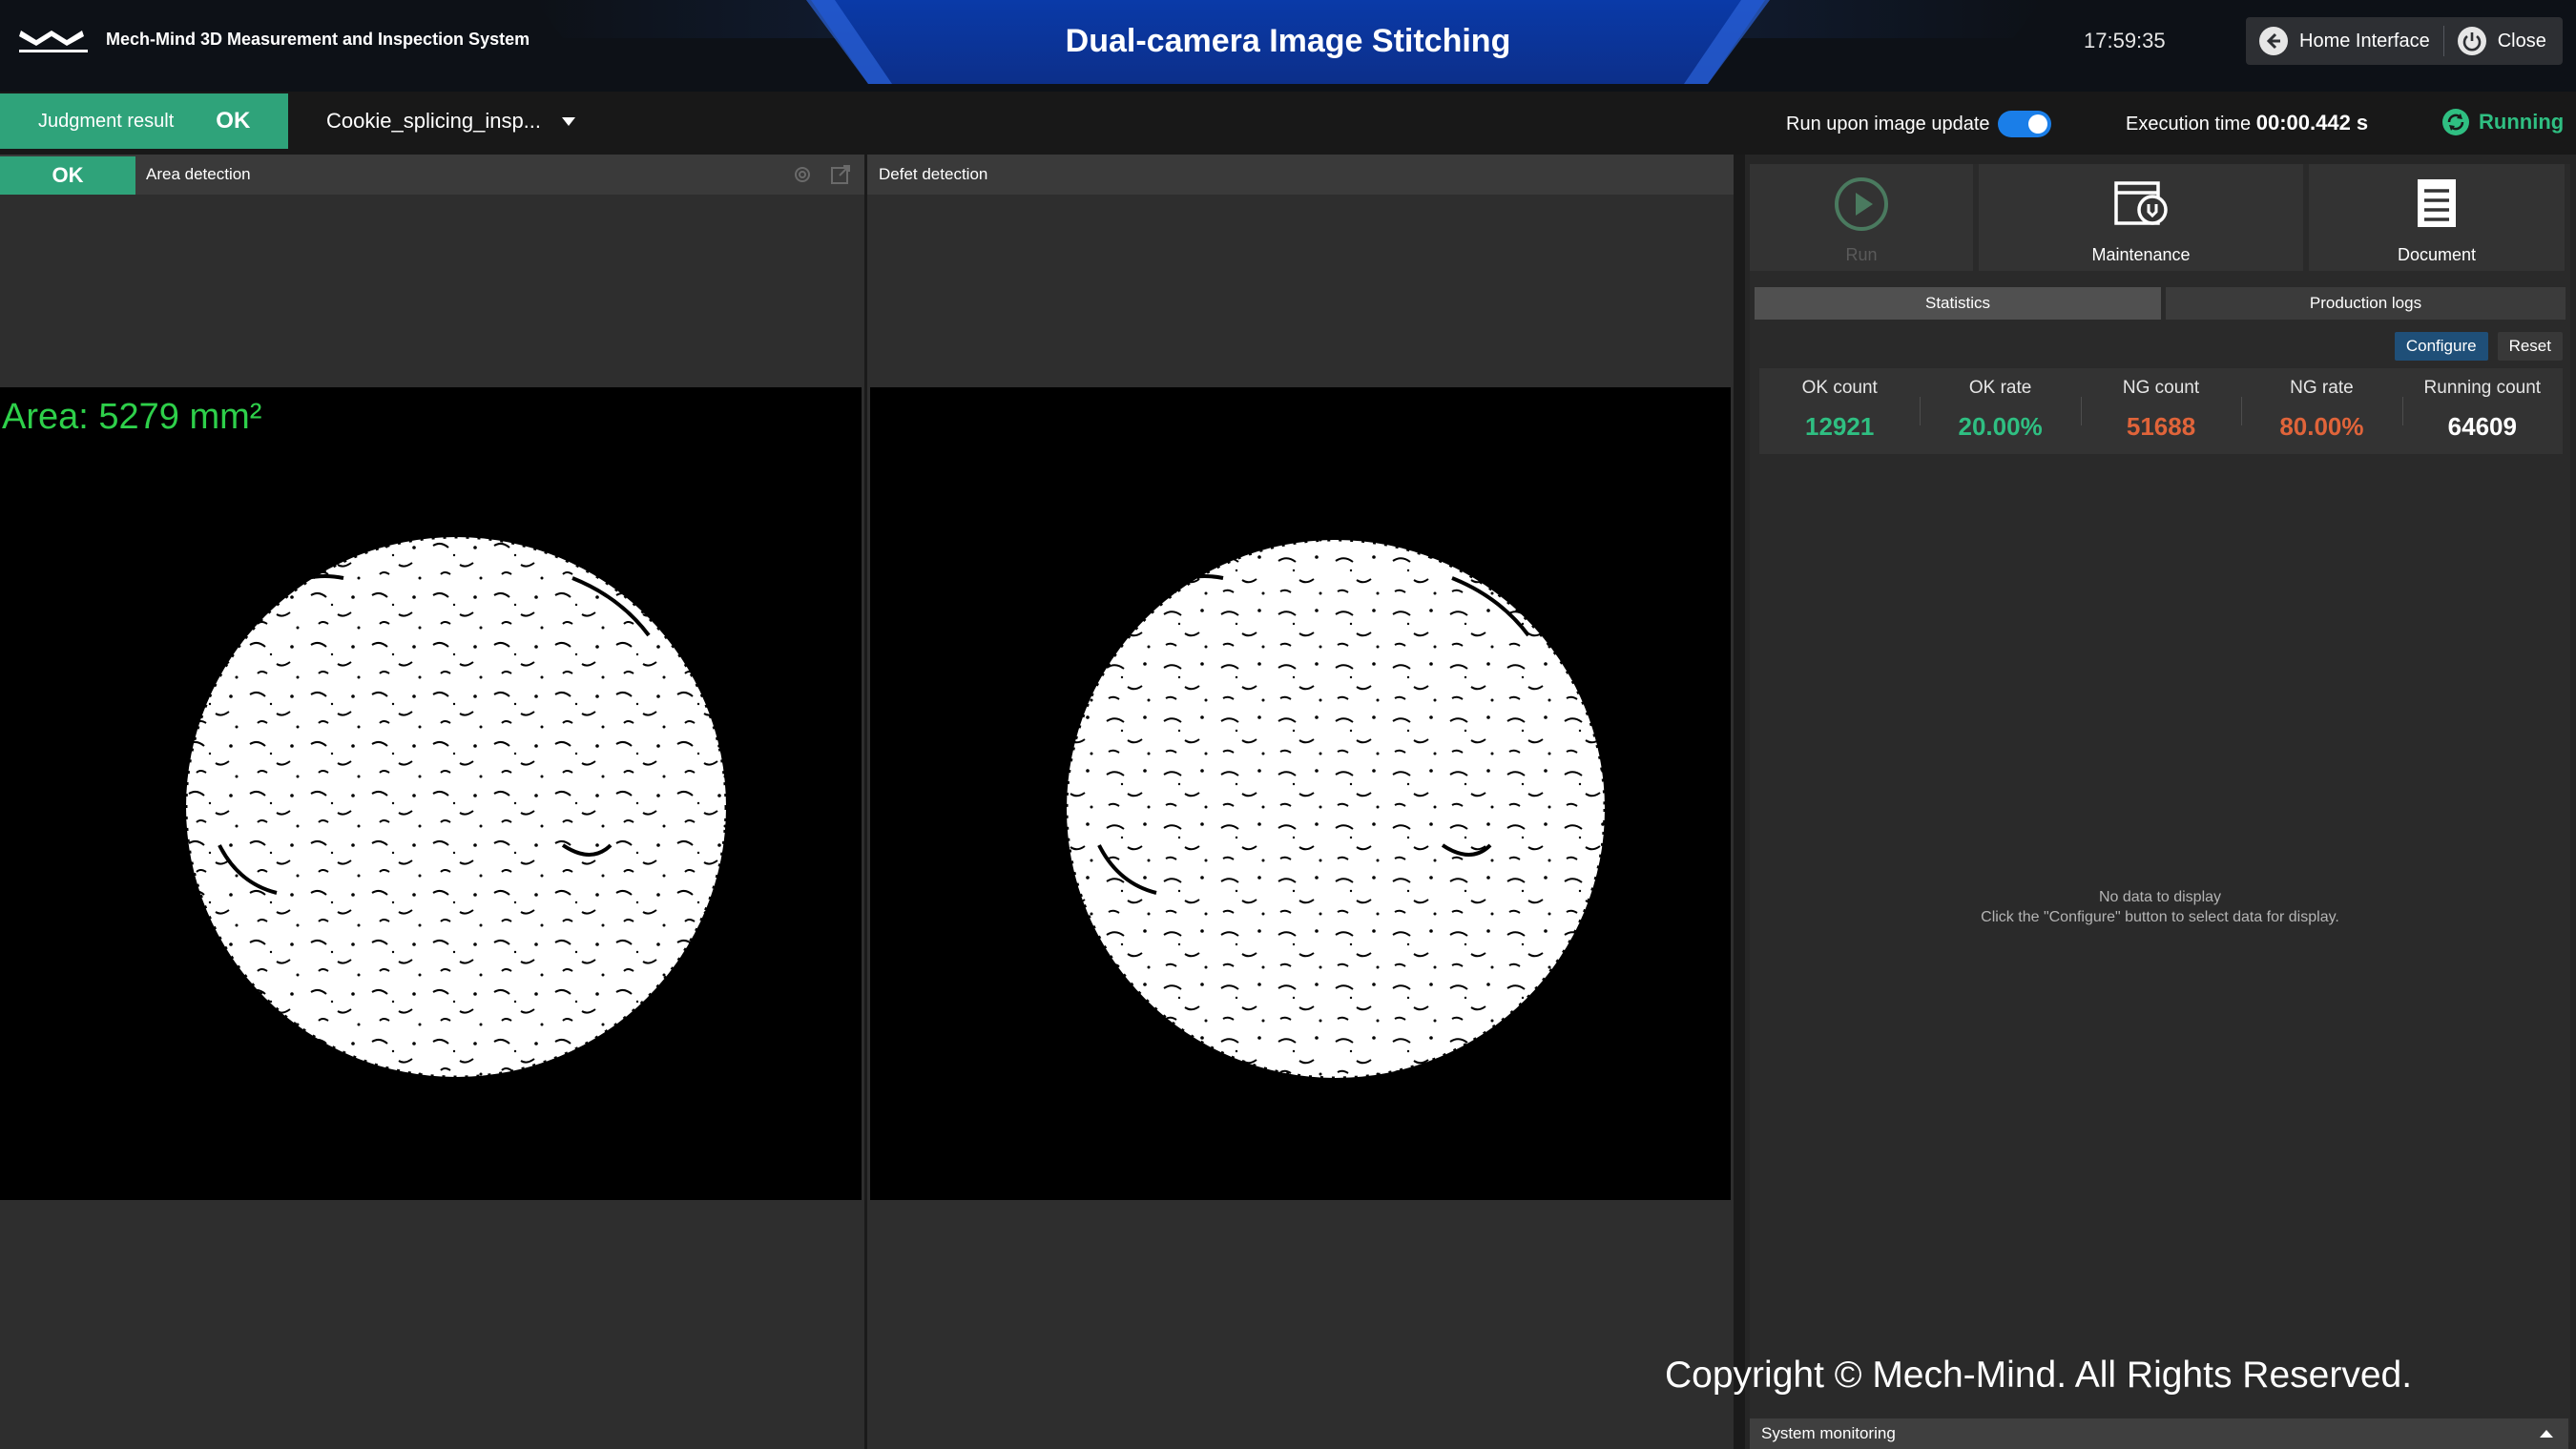  I want to click on statistics-actions: Configure Reset, so click(2474, 346).